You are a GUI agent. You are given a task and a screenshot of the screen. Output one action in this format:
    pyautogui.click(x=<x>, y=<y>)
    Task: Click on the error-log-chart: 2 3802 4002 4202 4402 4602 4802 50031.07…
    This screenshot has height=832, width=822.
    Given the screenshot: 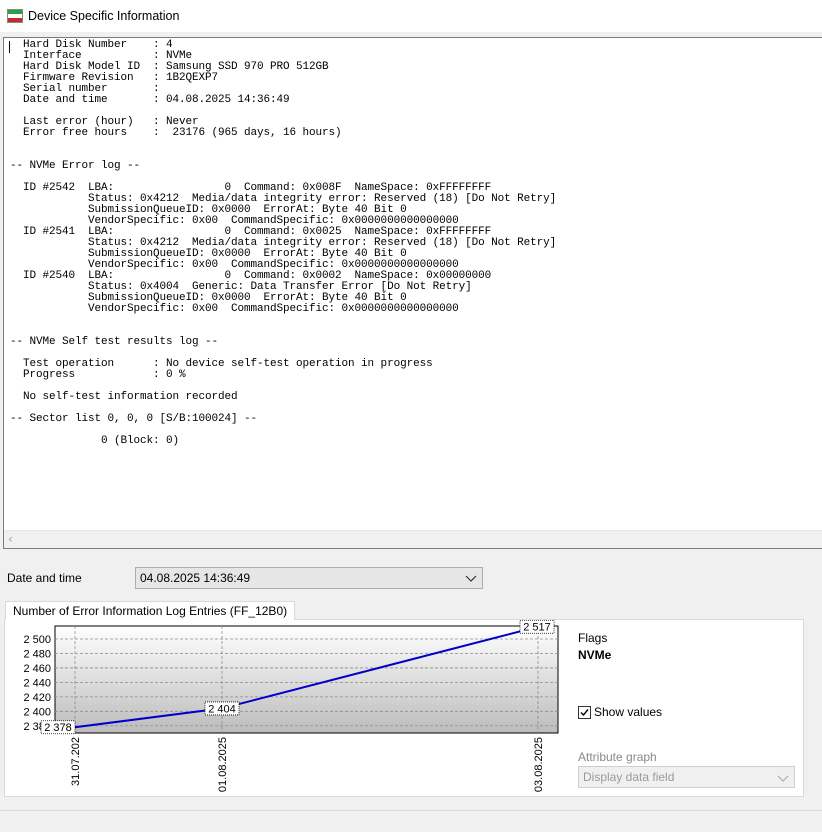 What is the action you would take?
    pyautogui.click(x=291, y=706)
    